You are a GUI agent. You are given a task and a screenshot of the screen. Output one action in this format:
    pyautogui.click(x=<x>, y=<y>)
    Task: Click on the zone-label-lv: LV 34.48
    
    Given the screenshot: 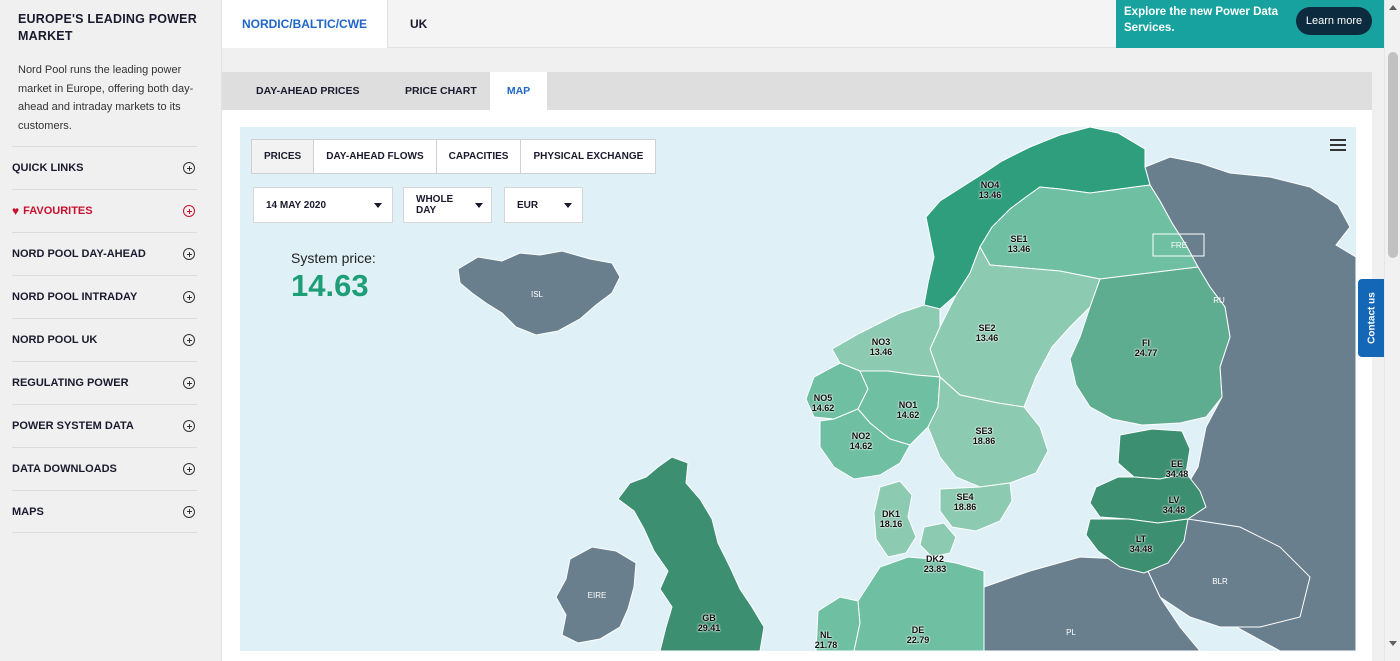 What is the action you would take?
    pyautogui.click(x=1174, y=505)
    